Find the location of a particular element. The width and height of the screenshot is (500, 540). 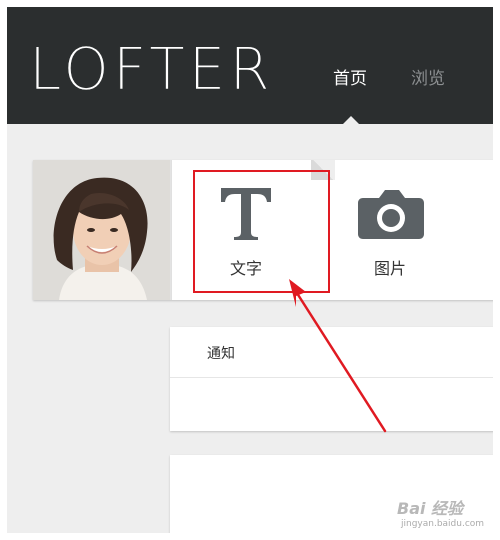

watermark-url: jingyan.baidu.com is located at coordinates (443, 524).